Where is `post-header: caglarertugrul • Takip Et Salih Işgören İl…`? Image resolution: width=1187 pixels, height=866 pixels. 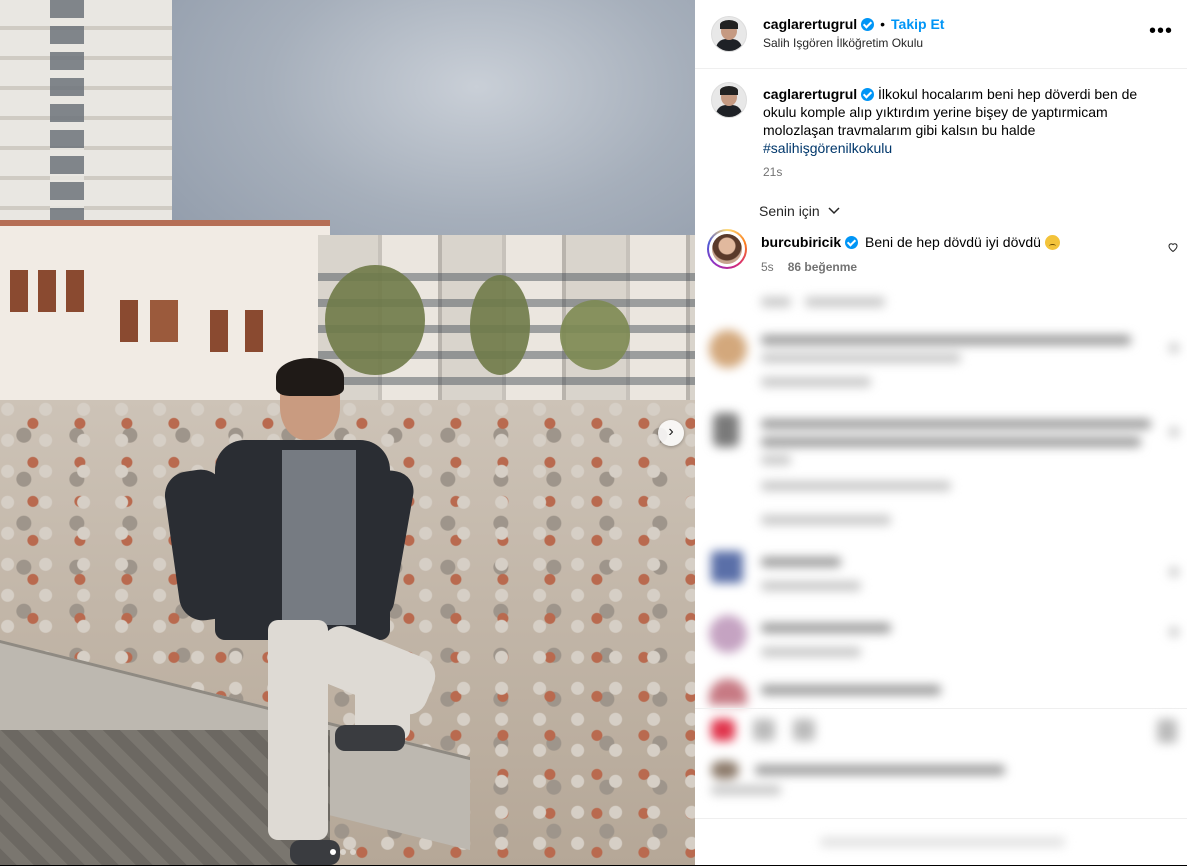 post-header: caglarertugrul • Takip Et Salih Işgören İl… is located at coordinates (941, 34).